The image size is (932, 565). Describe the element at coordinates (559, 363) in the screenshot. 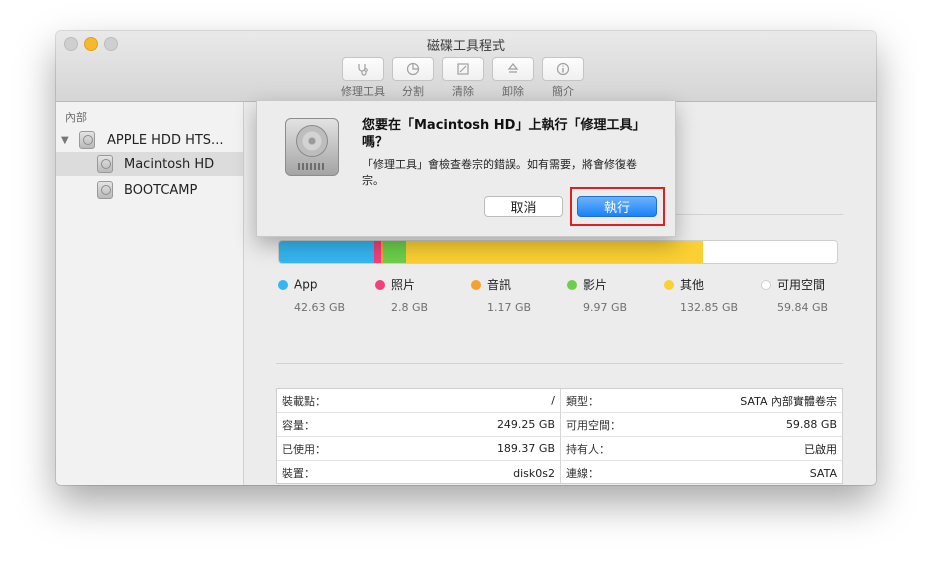

I see `divider` at that location.